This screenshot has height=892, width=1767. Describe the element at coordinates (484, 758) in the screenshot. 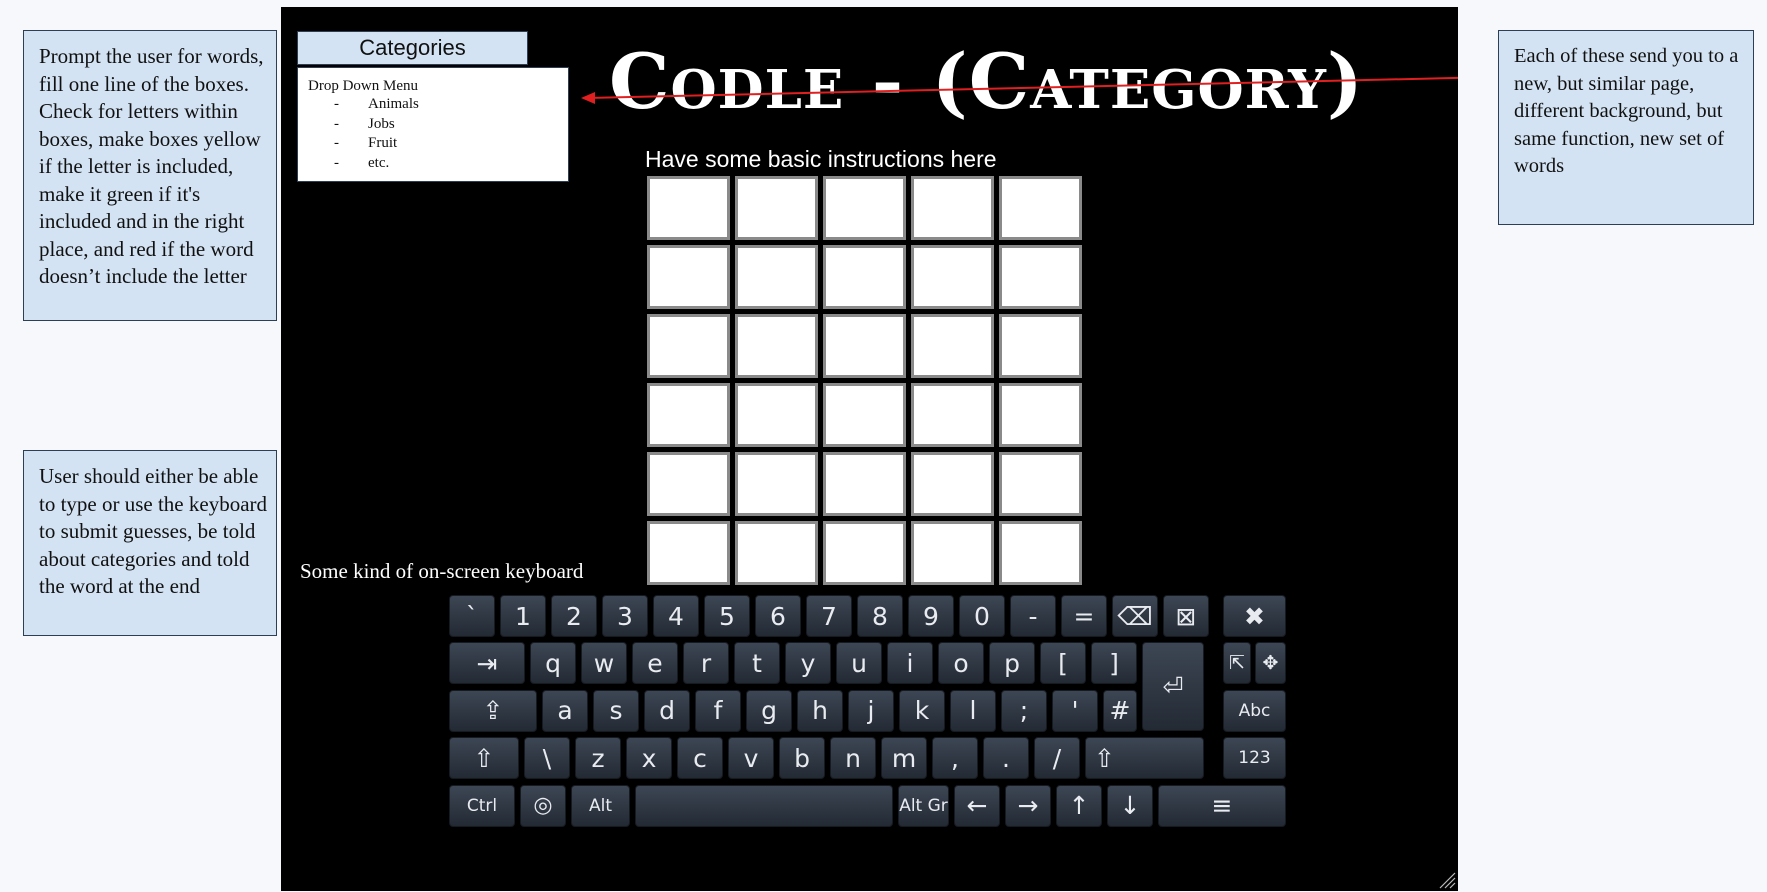

I see `shift-left-icon: ⇧` at that location.